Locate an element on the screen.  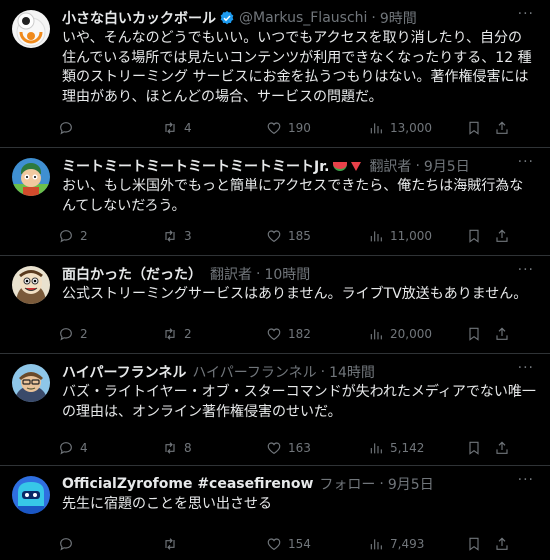
tweet-text: 先生に宿題のことを思い出させる is located at coordinates (167, 504).